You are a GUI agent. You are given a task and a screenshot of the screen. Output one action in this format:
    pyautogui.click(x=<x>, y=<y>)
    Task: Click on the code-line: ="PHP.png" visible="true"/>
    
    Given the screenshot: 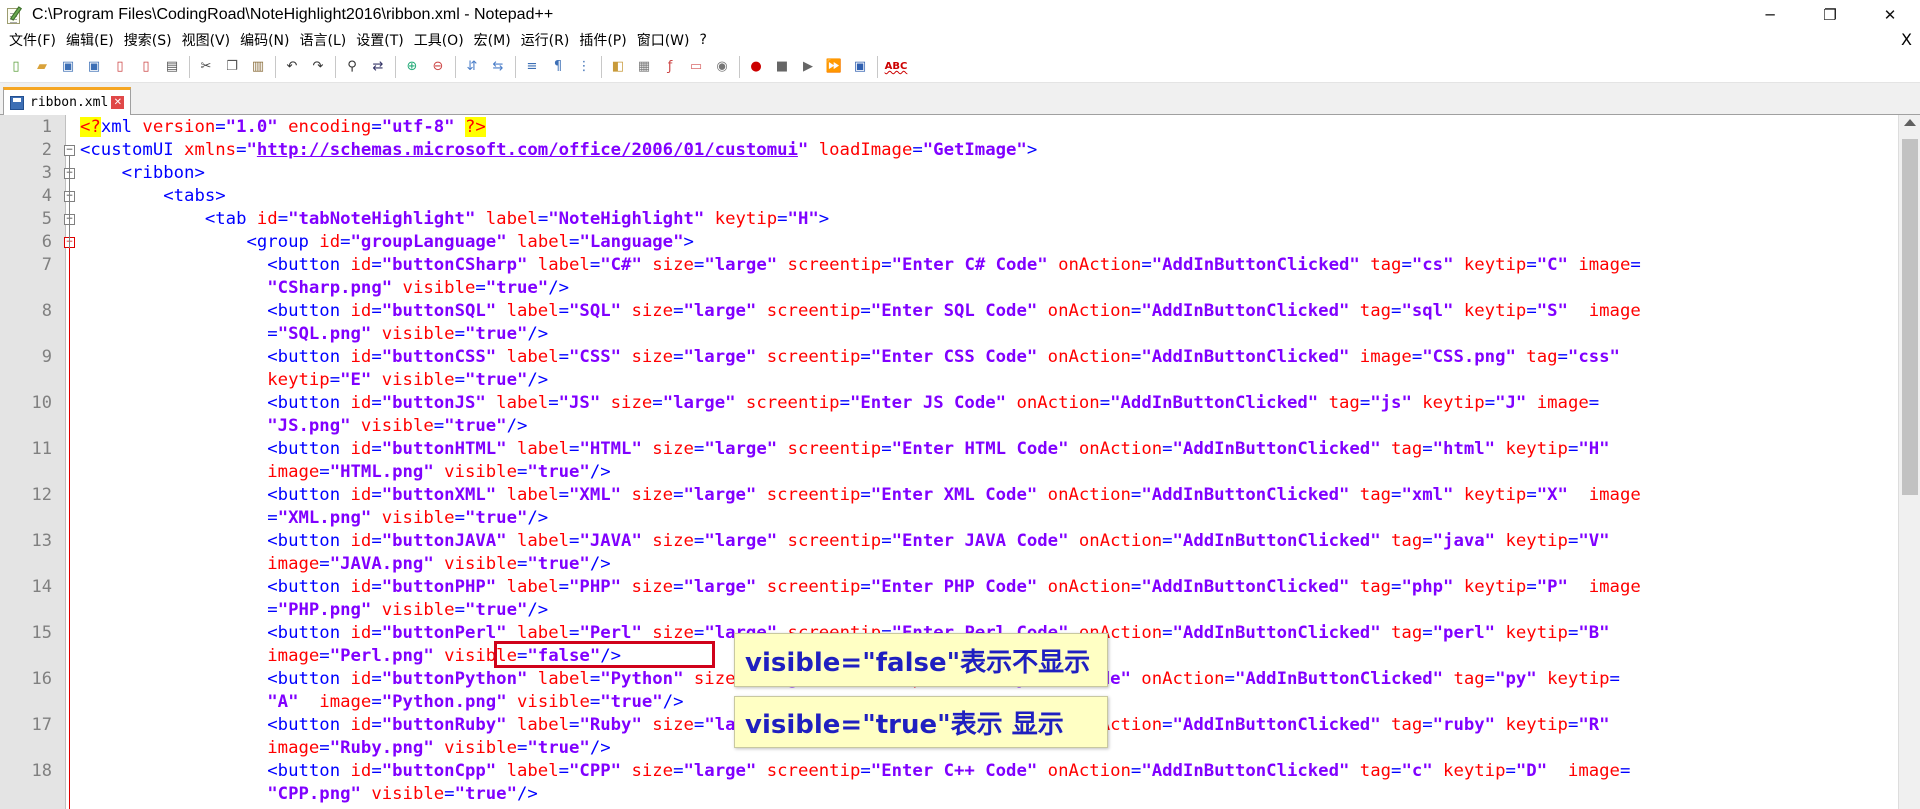 What is the action you would take?
    pyautogui.click(x=314, y=610)
    